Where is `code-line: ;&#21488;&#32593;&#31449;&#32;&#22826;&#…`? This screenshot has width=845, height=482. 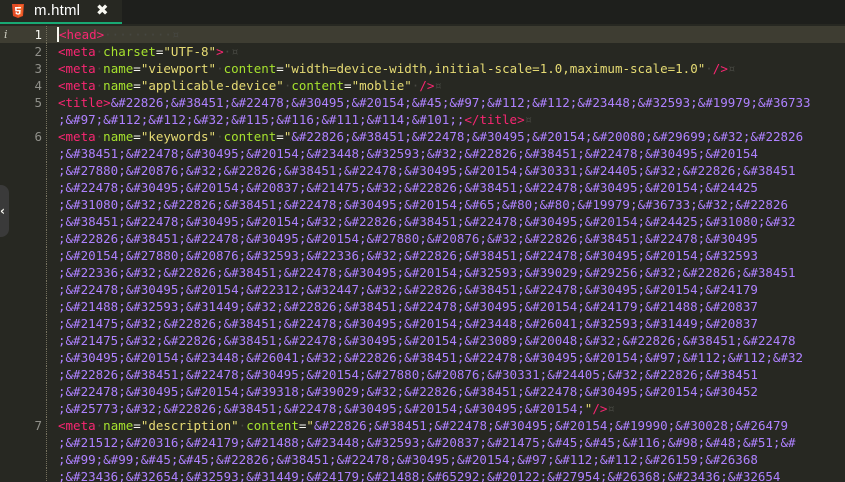 code-line: ;&#21488;&#32593;&#31449;&#32;&#22826;&#… is located at coordinates (408, 306).